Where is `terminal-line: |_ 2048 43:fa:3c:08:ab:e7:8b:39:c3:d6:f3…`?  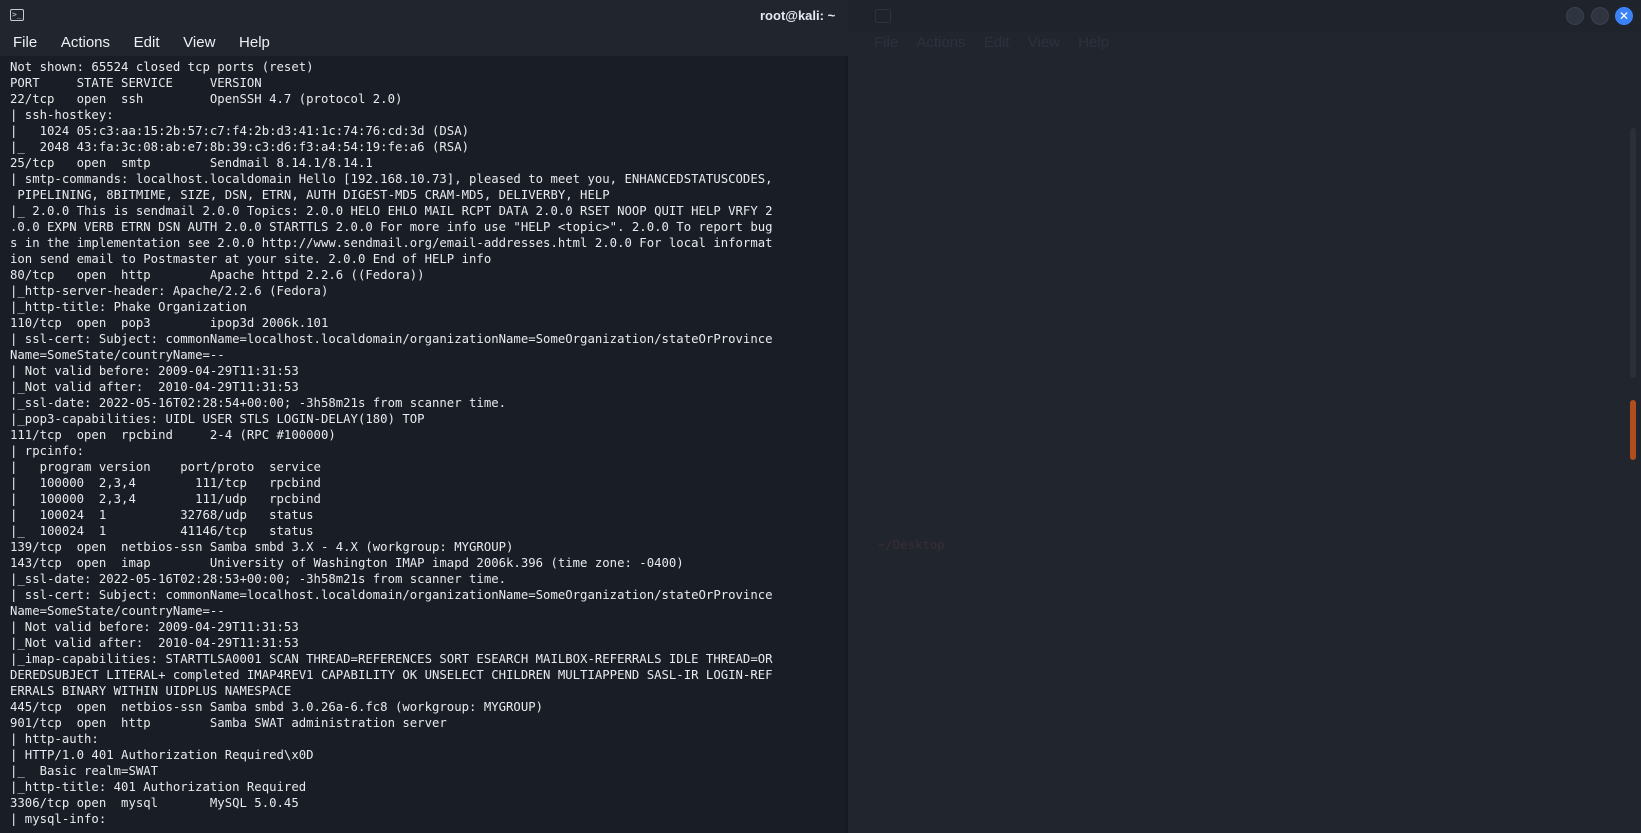 terminal-line: |_ 2048 43:fa:3c:08:ab:e7:8b:39:c3:d6:f3… is located at coordinates (240, 147).